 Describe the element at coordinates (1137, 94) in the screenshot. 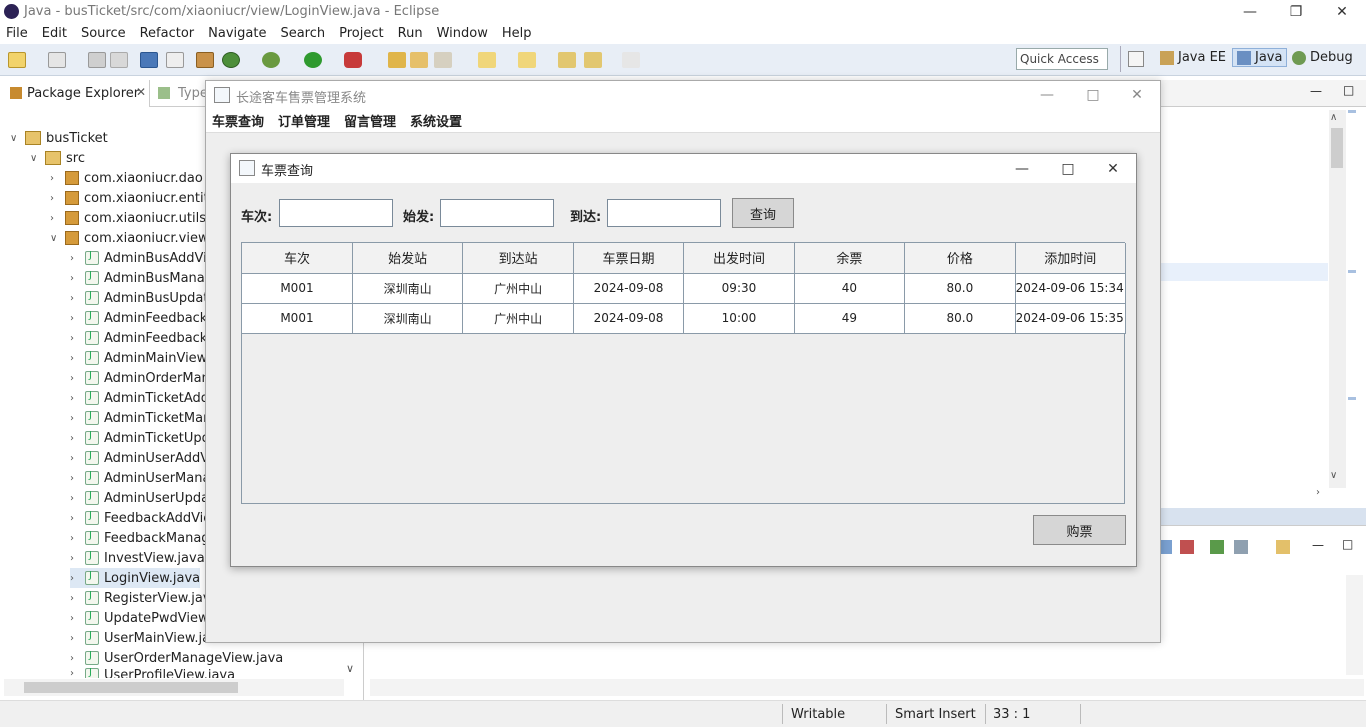

I see `main-close-button: ✕` at that location.